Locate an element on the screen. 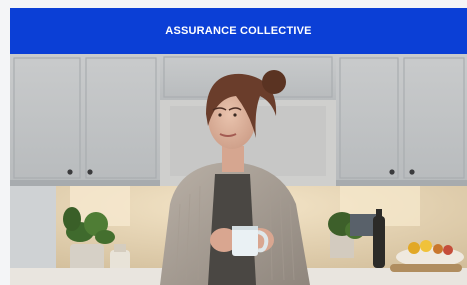 This screenshot has height=285, width=467. cutting-board is located at coordinates (426, 268).